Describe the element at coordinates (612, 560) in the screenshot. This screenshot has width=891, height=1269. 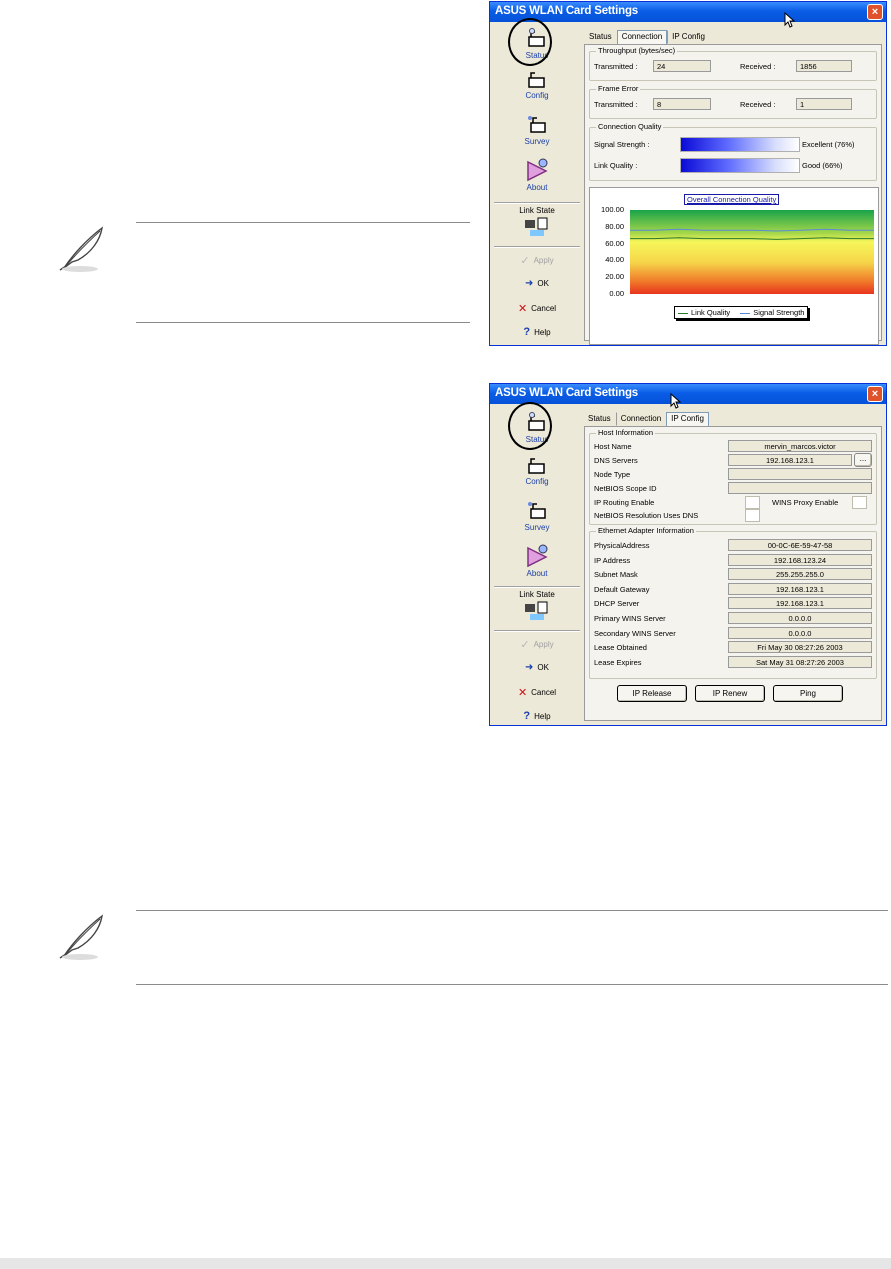
I see `adapter-row-label: IP Address` at that location.